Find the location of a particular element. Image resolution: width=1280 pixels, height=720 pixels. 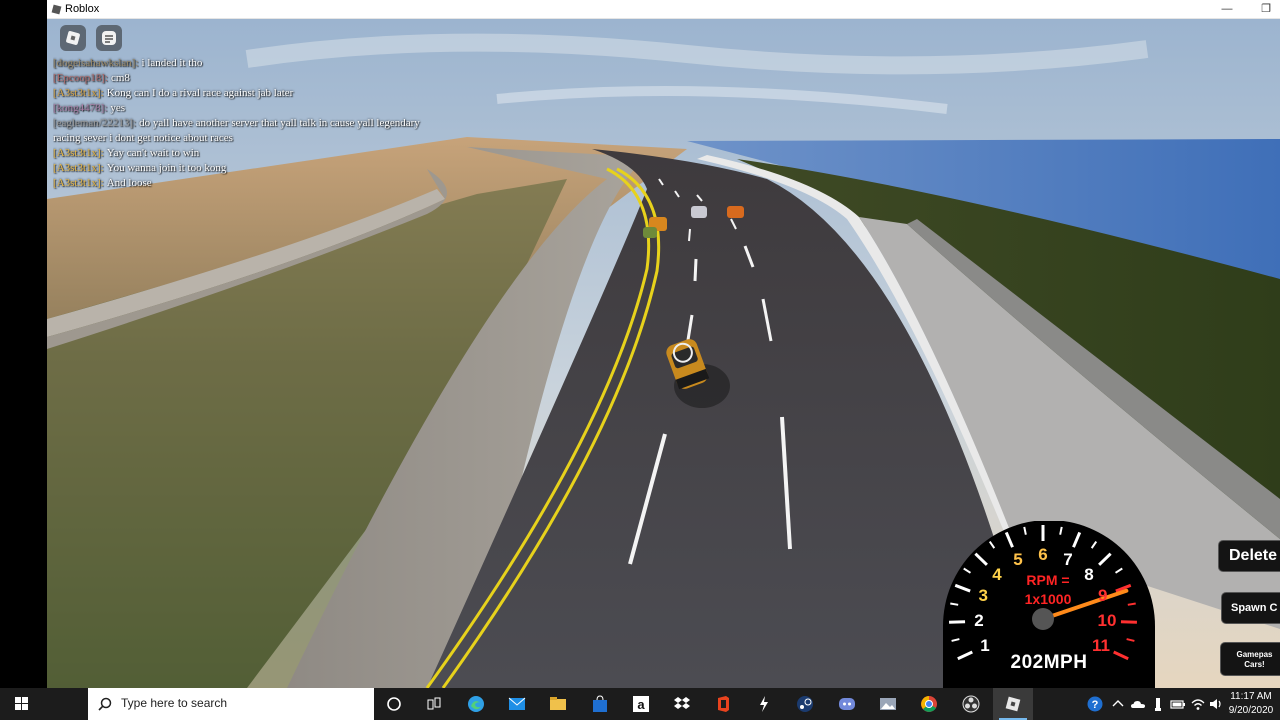

chat-message: [A3st3t1x]: Yay can't wait to win is located at coordinates (238, 153).